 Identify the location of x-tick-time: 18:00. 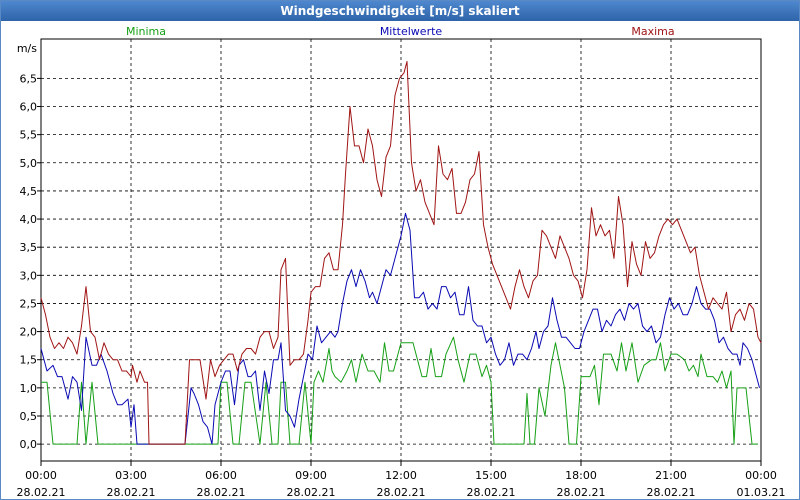
(581, 475).